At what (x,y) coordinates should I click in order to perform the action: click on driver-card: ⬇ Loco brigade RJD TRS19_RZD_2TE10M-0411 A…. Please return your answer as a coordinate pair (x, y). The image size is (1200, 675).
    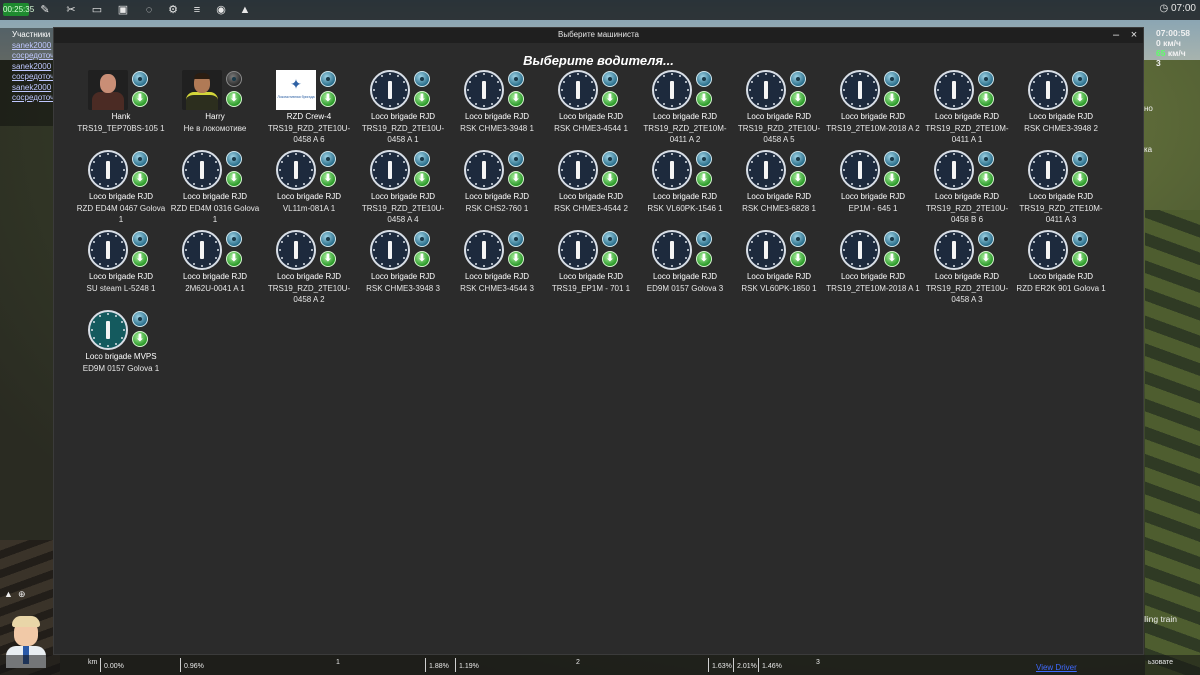
    Looking at the image, I should click on (1061, 190).